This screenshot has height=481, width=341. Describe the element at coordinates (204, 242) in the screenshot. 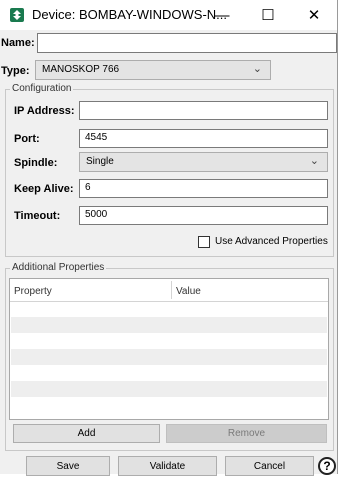

I see `use-advanced-properties-checkbox` at that location.